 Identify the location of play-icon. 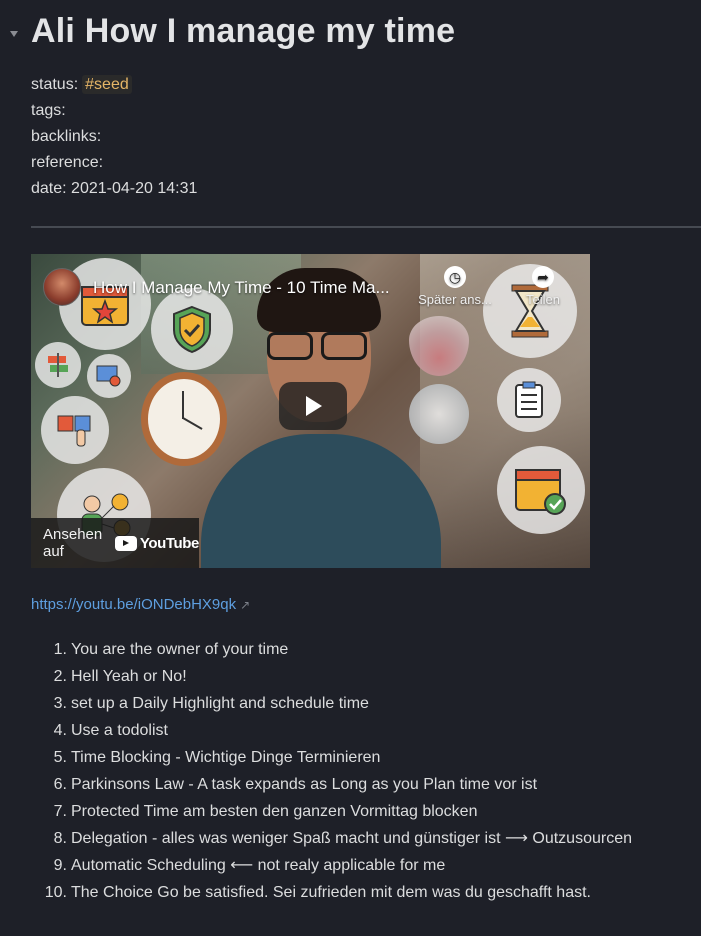
(313, 406).